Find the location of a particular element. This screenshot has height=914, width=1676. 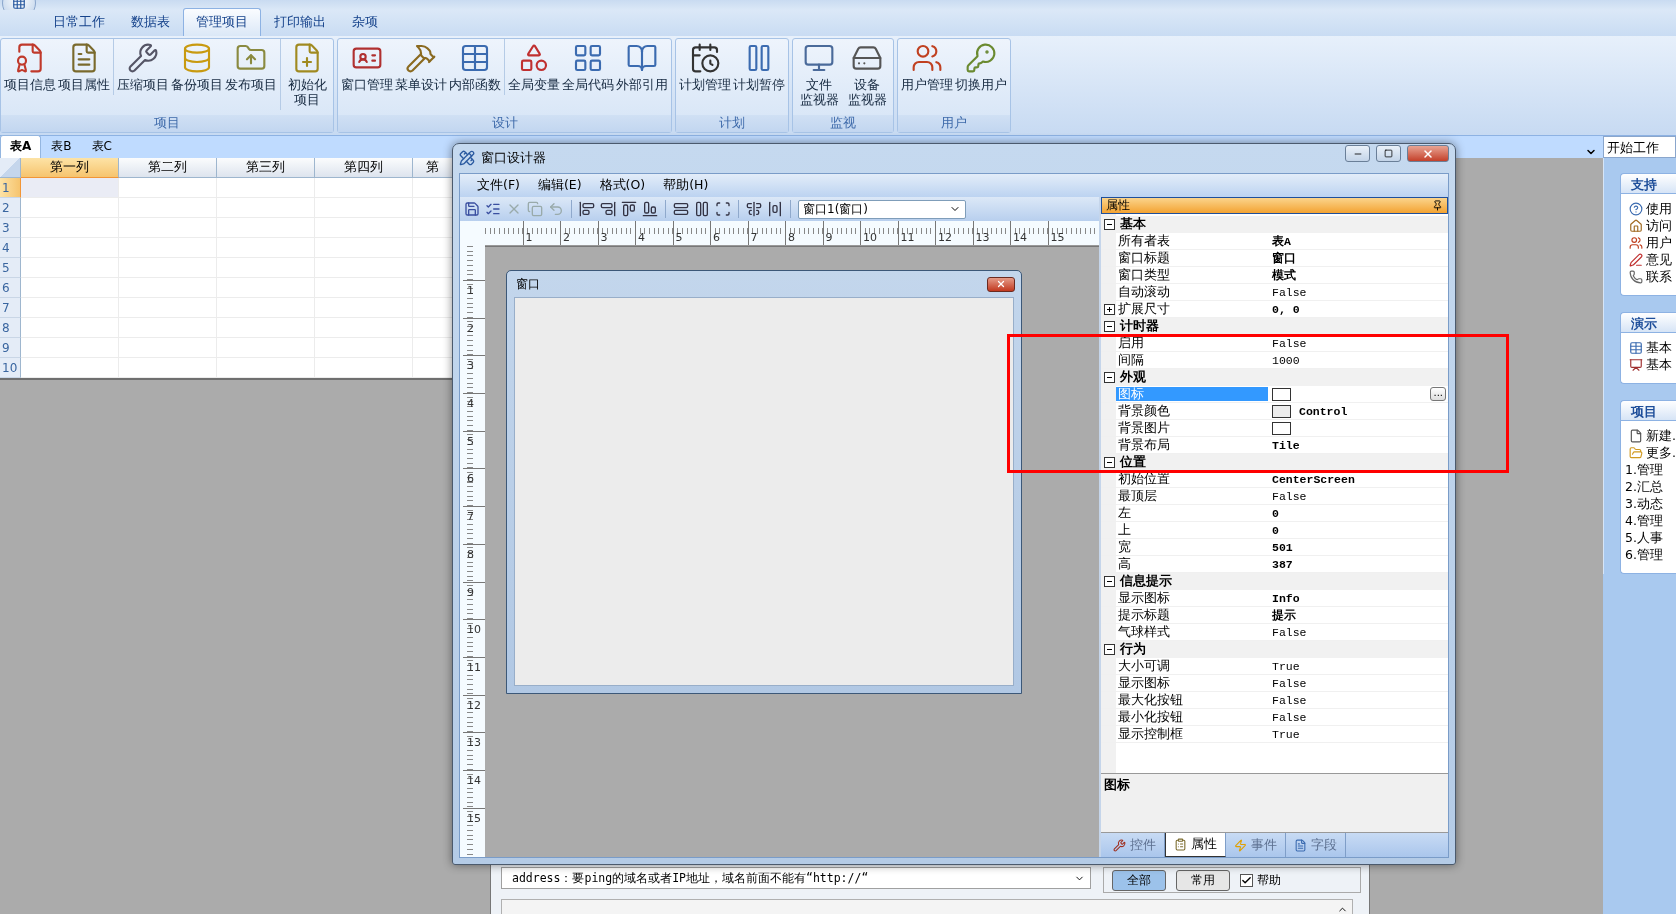

pane-link: 联系 is located at coordinates (1659, 277).